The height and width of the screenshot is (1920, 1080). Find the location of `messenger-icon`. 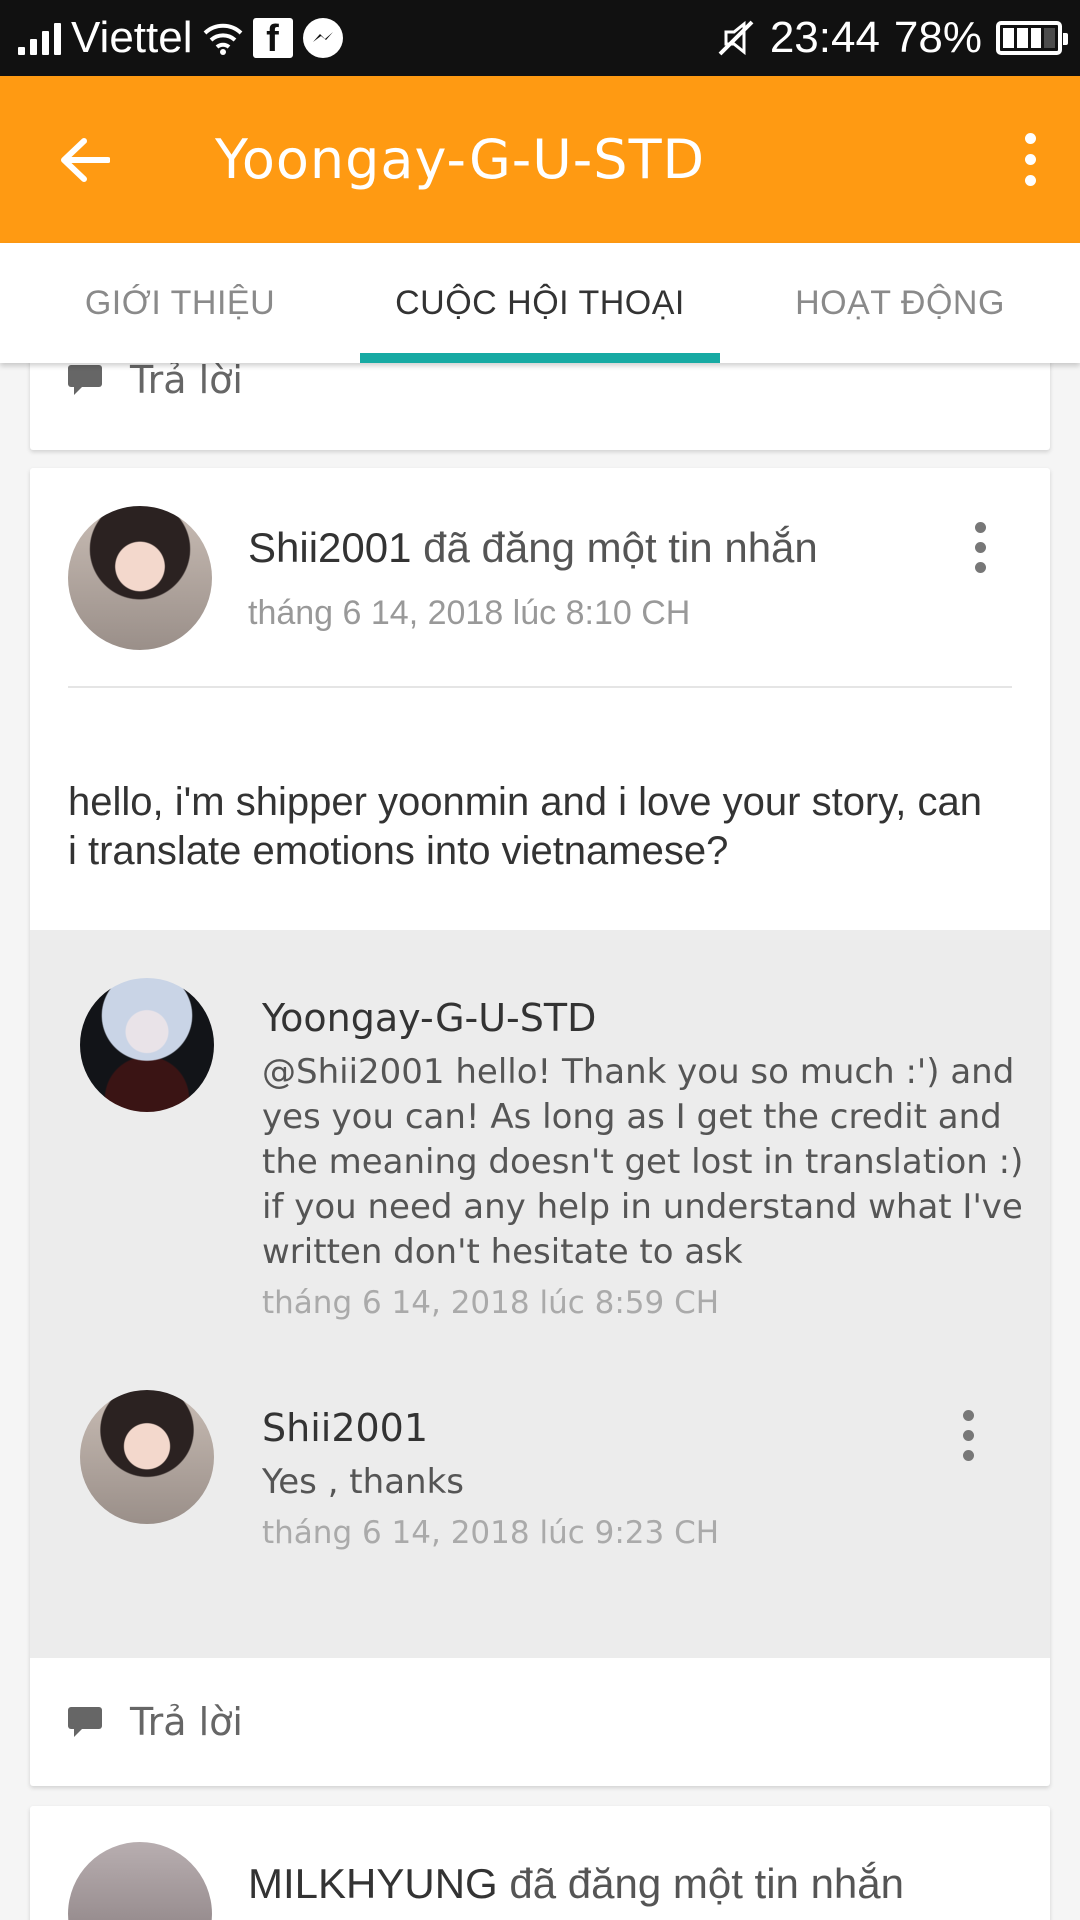

messenger-icon is located at coordinates (322, 38).